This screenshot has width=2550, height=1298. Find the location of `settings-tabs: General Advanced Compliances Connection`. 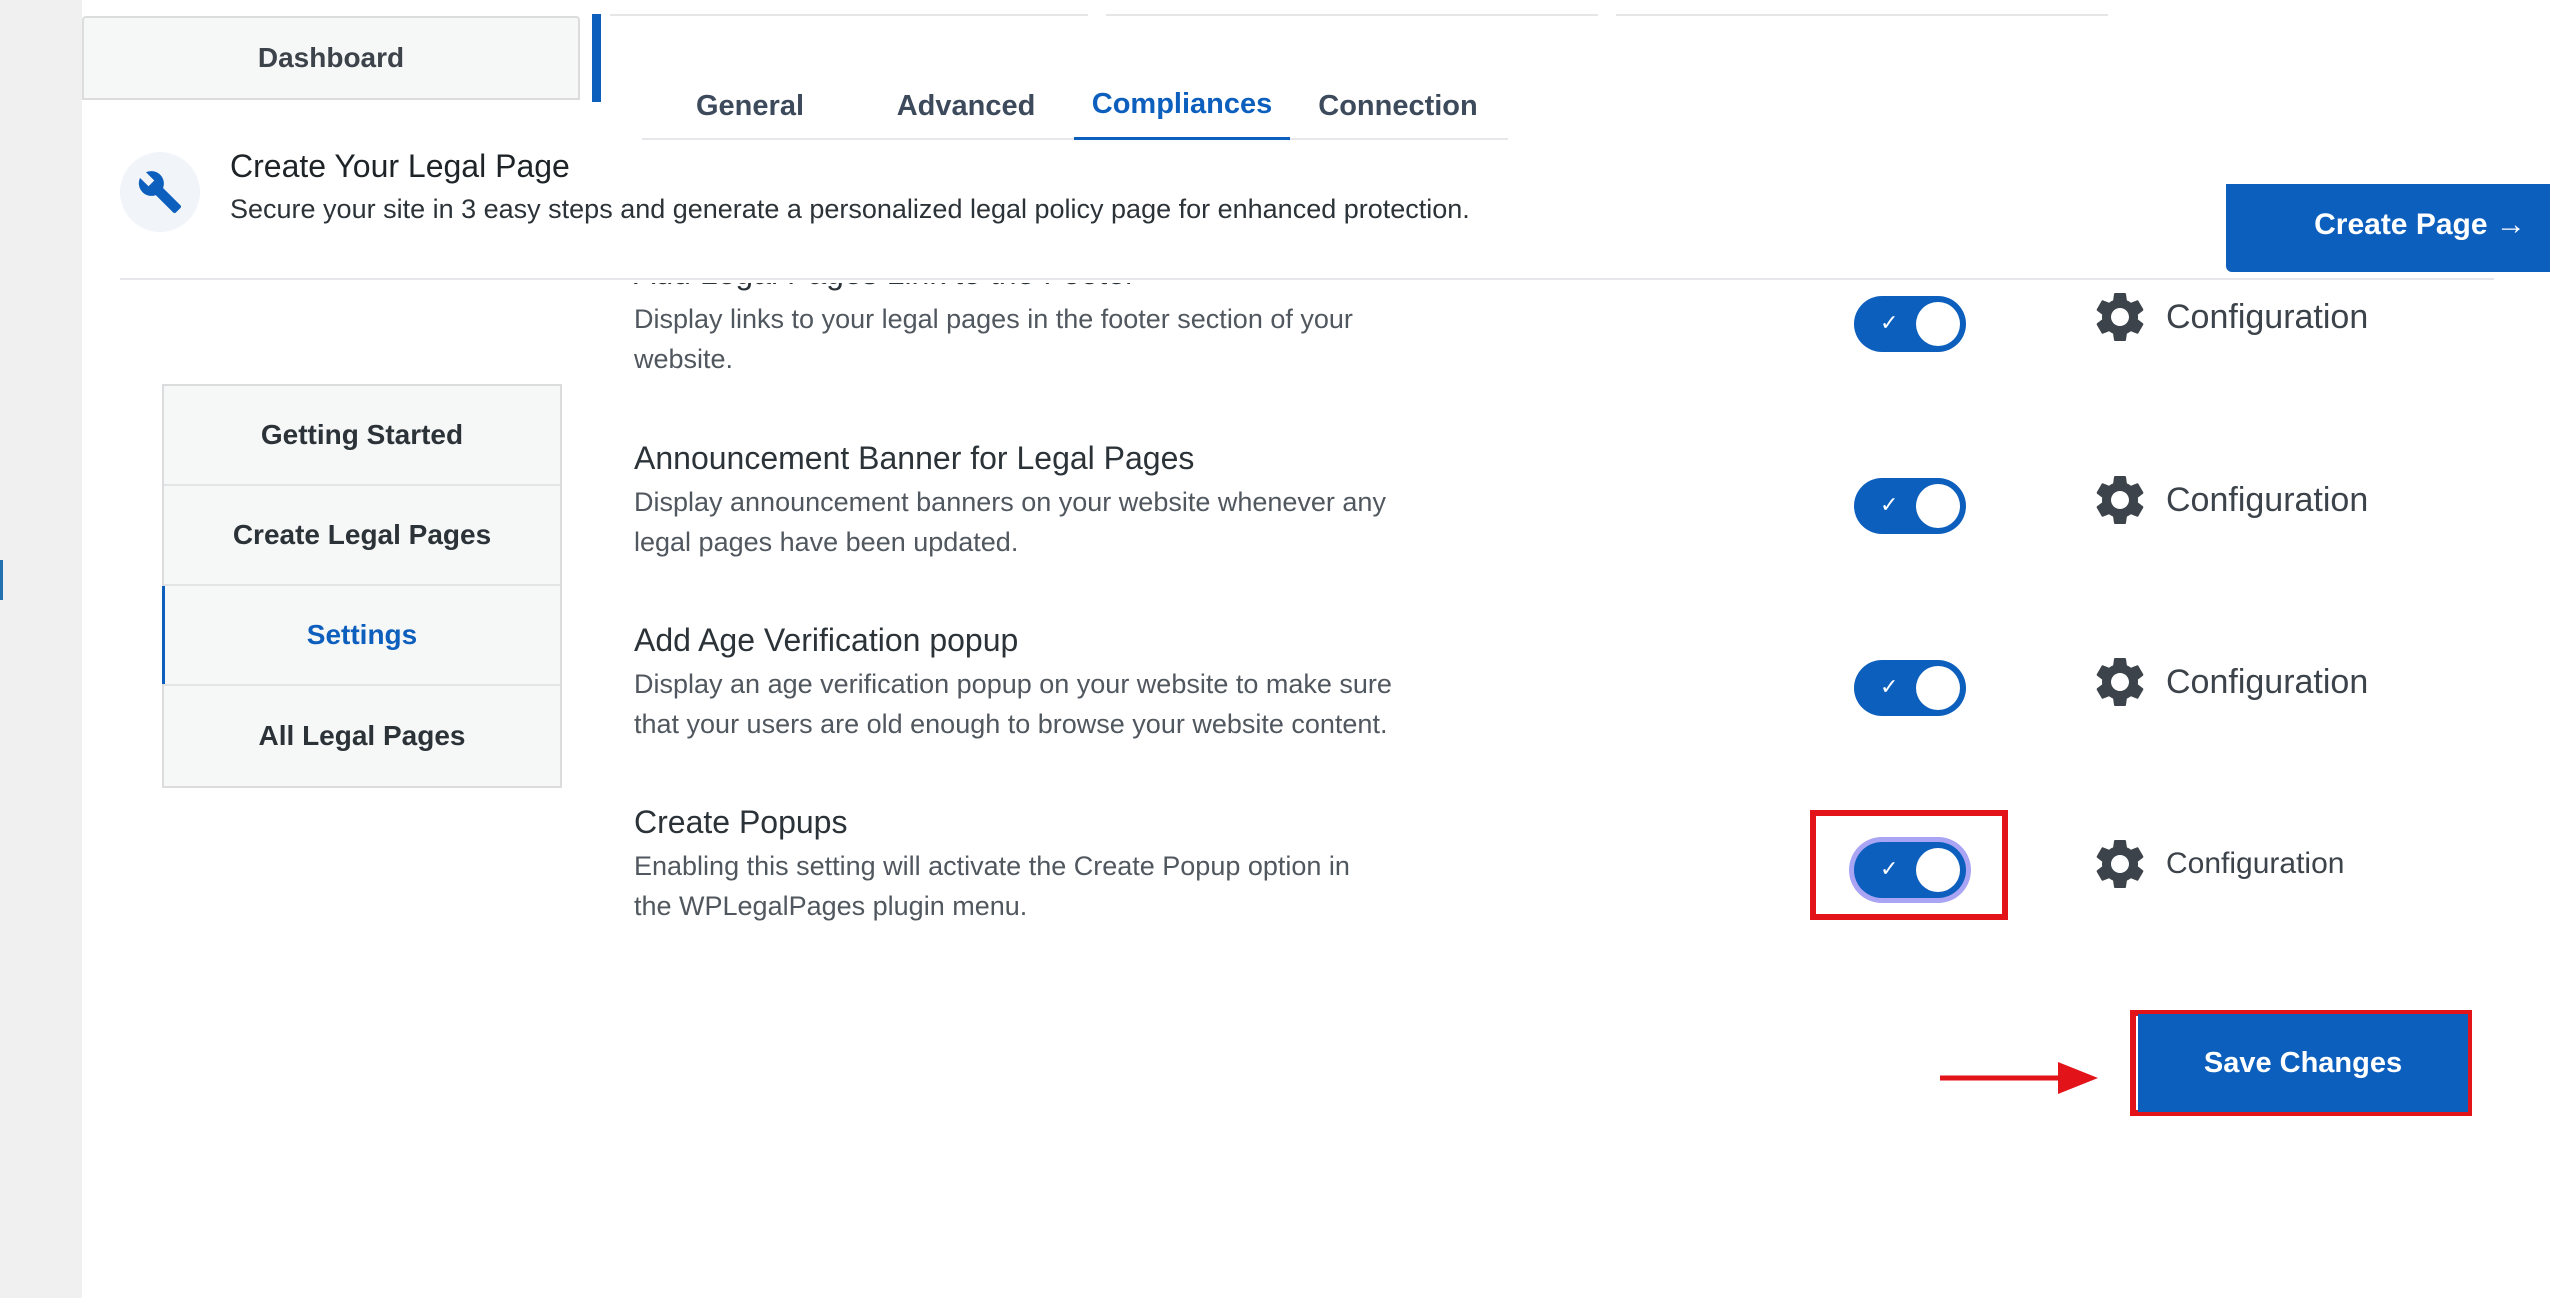

settings-tabs: General Advanced Compliances Connection is located at coordinates (1075, 106).